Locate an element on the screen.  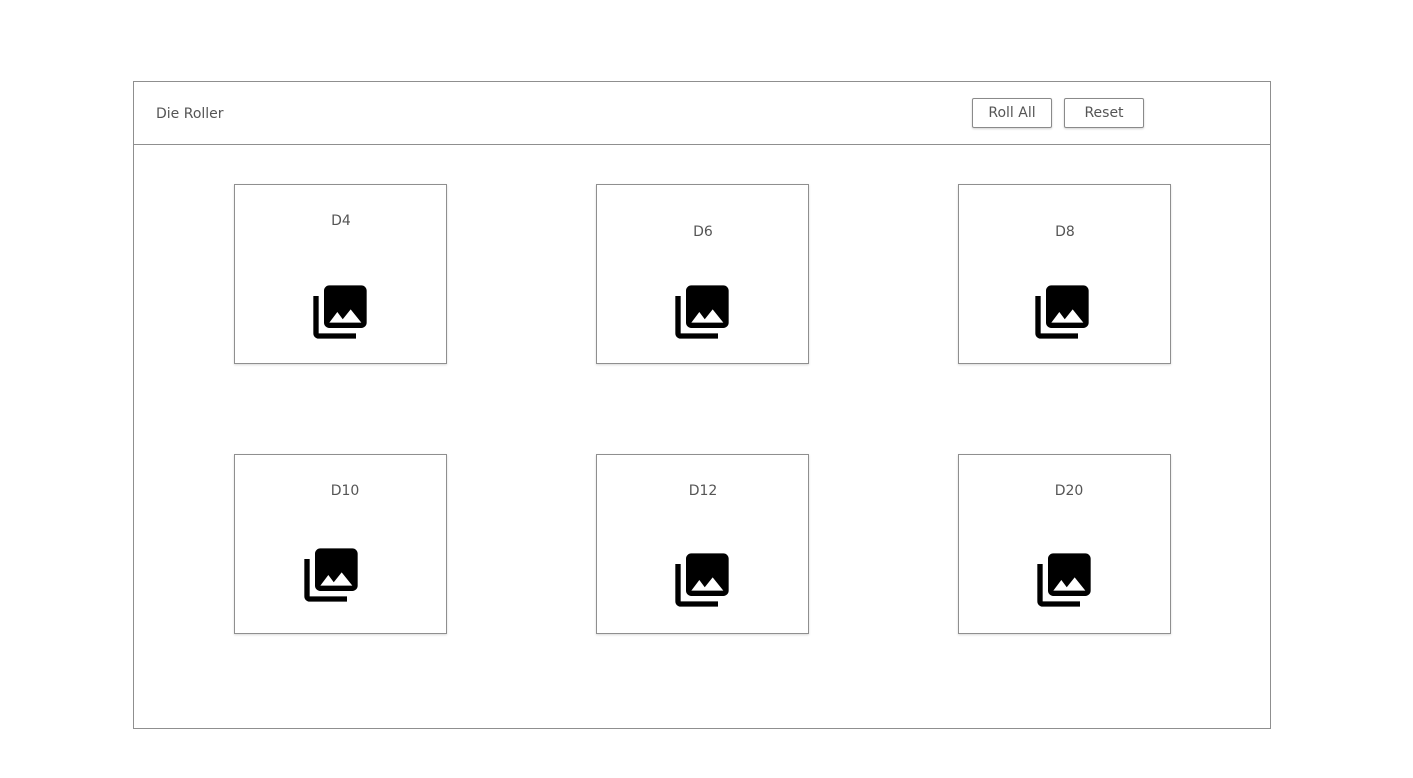
die-card-d10: D10 is located at coordinates (340, 544).